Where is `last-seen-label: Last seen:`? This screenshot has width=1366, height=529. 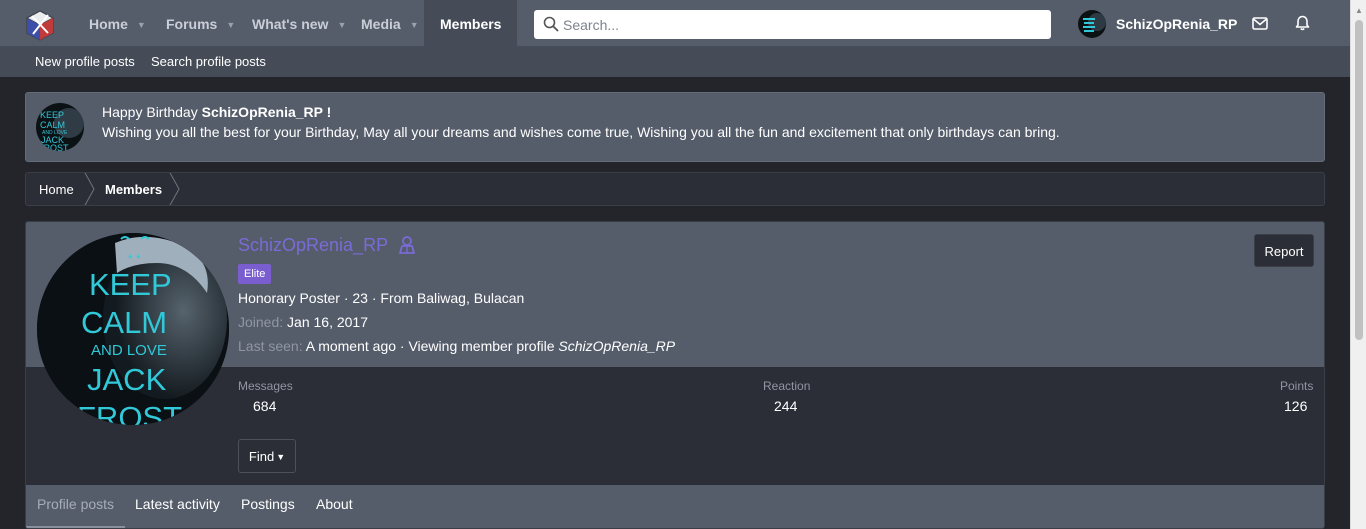
last-seen-label: Last seen: is located at coordinates (270, 346).